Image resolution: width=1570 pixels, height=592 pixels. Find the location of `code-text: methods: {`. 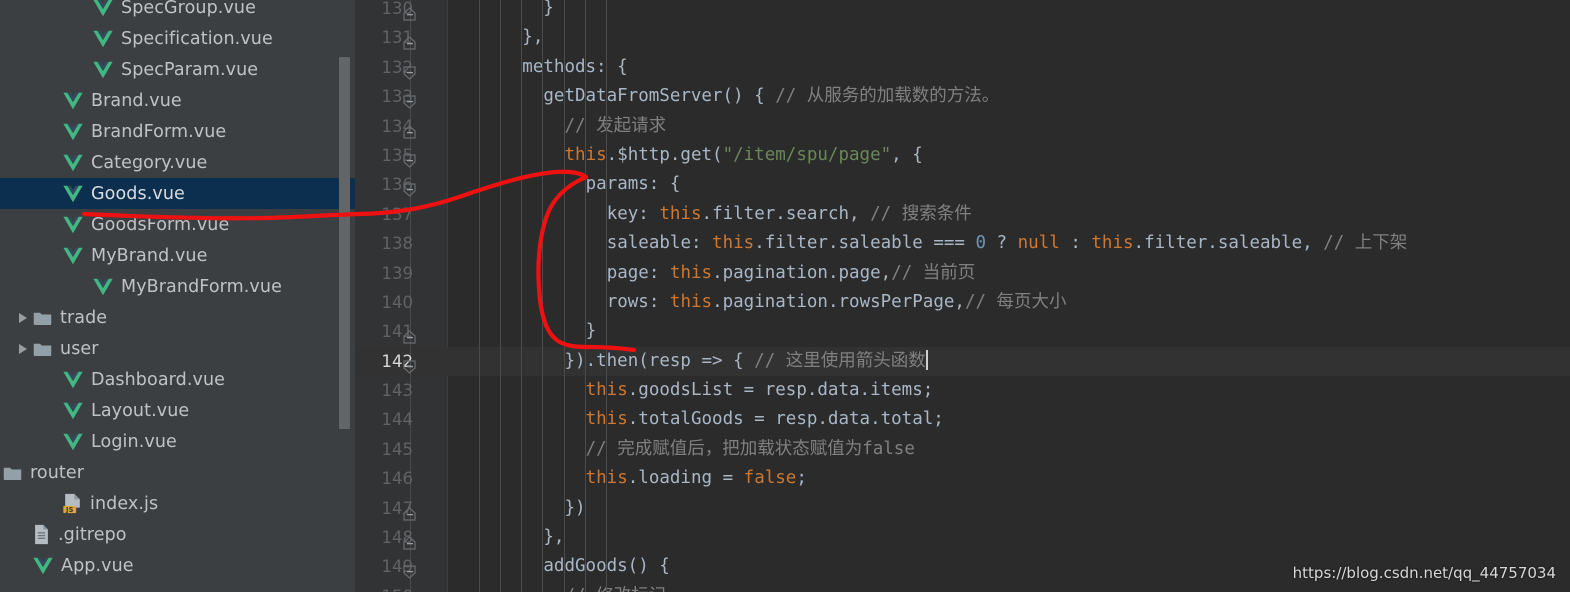

code-text: methods: { is located at coordinates (574, 67).